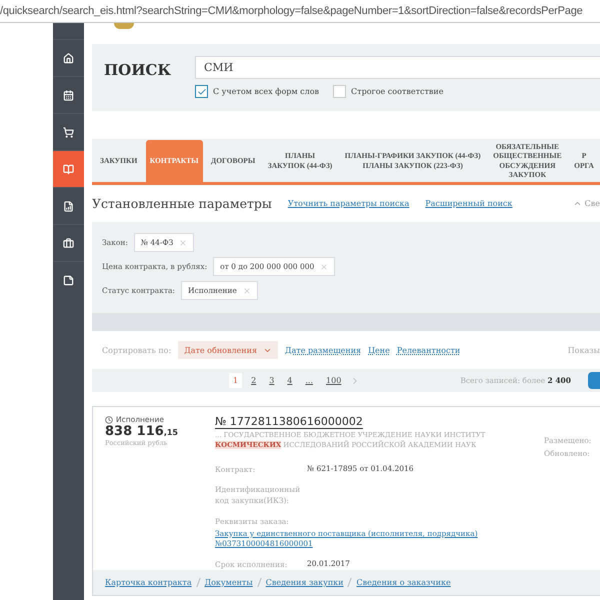  I want to click on show-label: Показы, so click(584, 350).